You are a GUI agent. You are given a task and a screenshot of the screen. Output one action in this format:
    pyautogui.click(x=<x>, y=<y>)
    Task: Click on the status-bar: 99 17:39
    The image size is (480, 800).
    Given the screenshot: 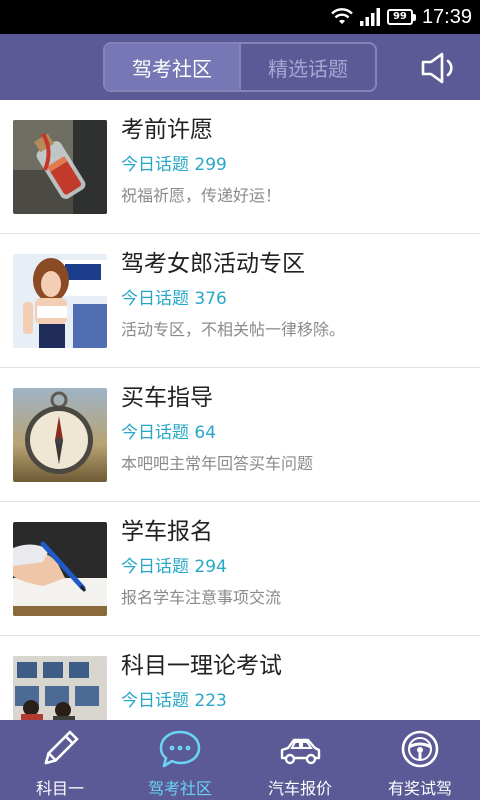 What is the action you would take?
    pyautogui.click(x=240, y=17)
    